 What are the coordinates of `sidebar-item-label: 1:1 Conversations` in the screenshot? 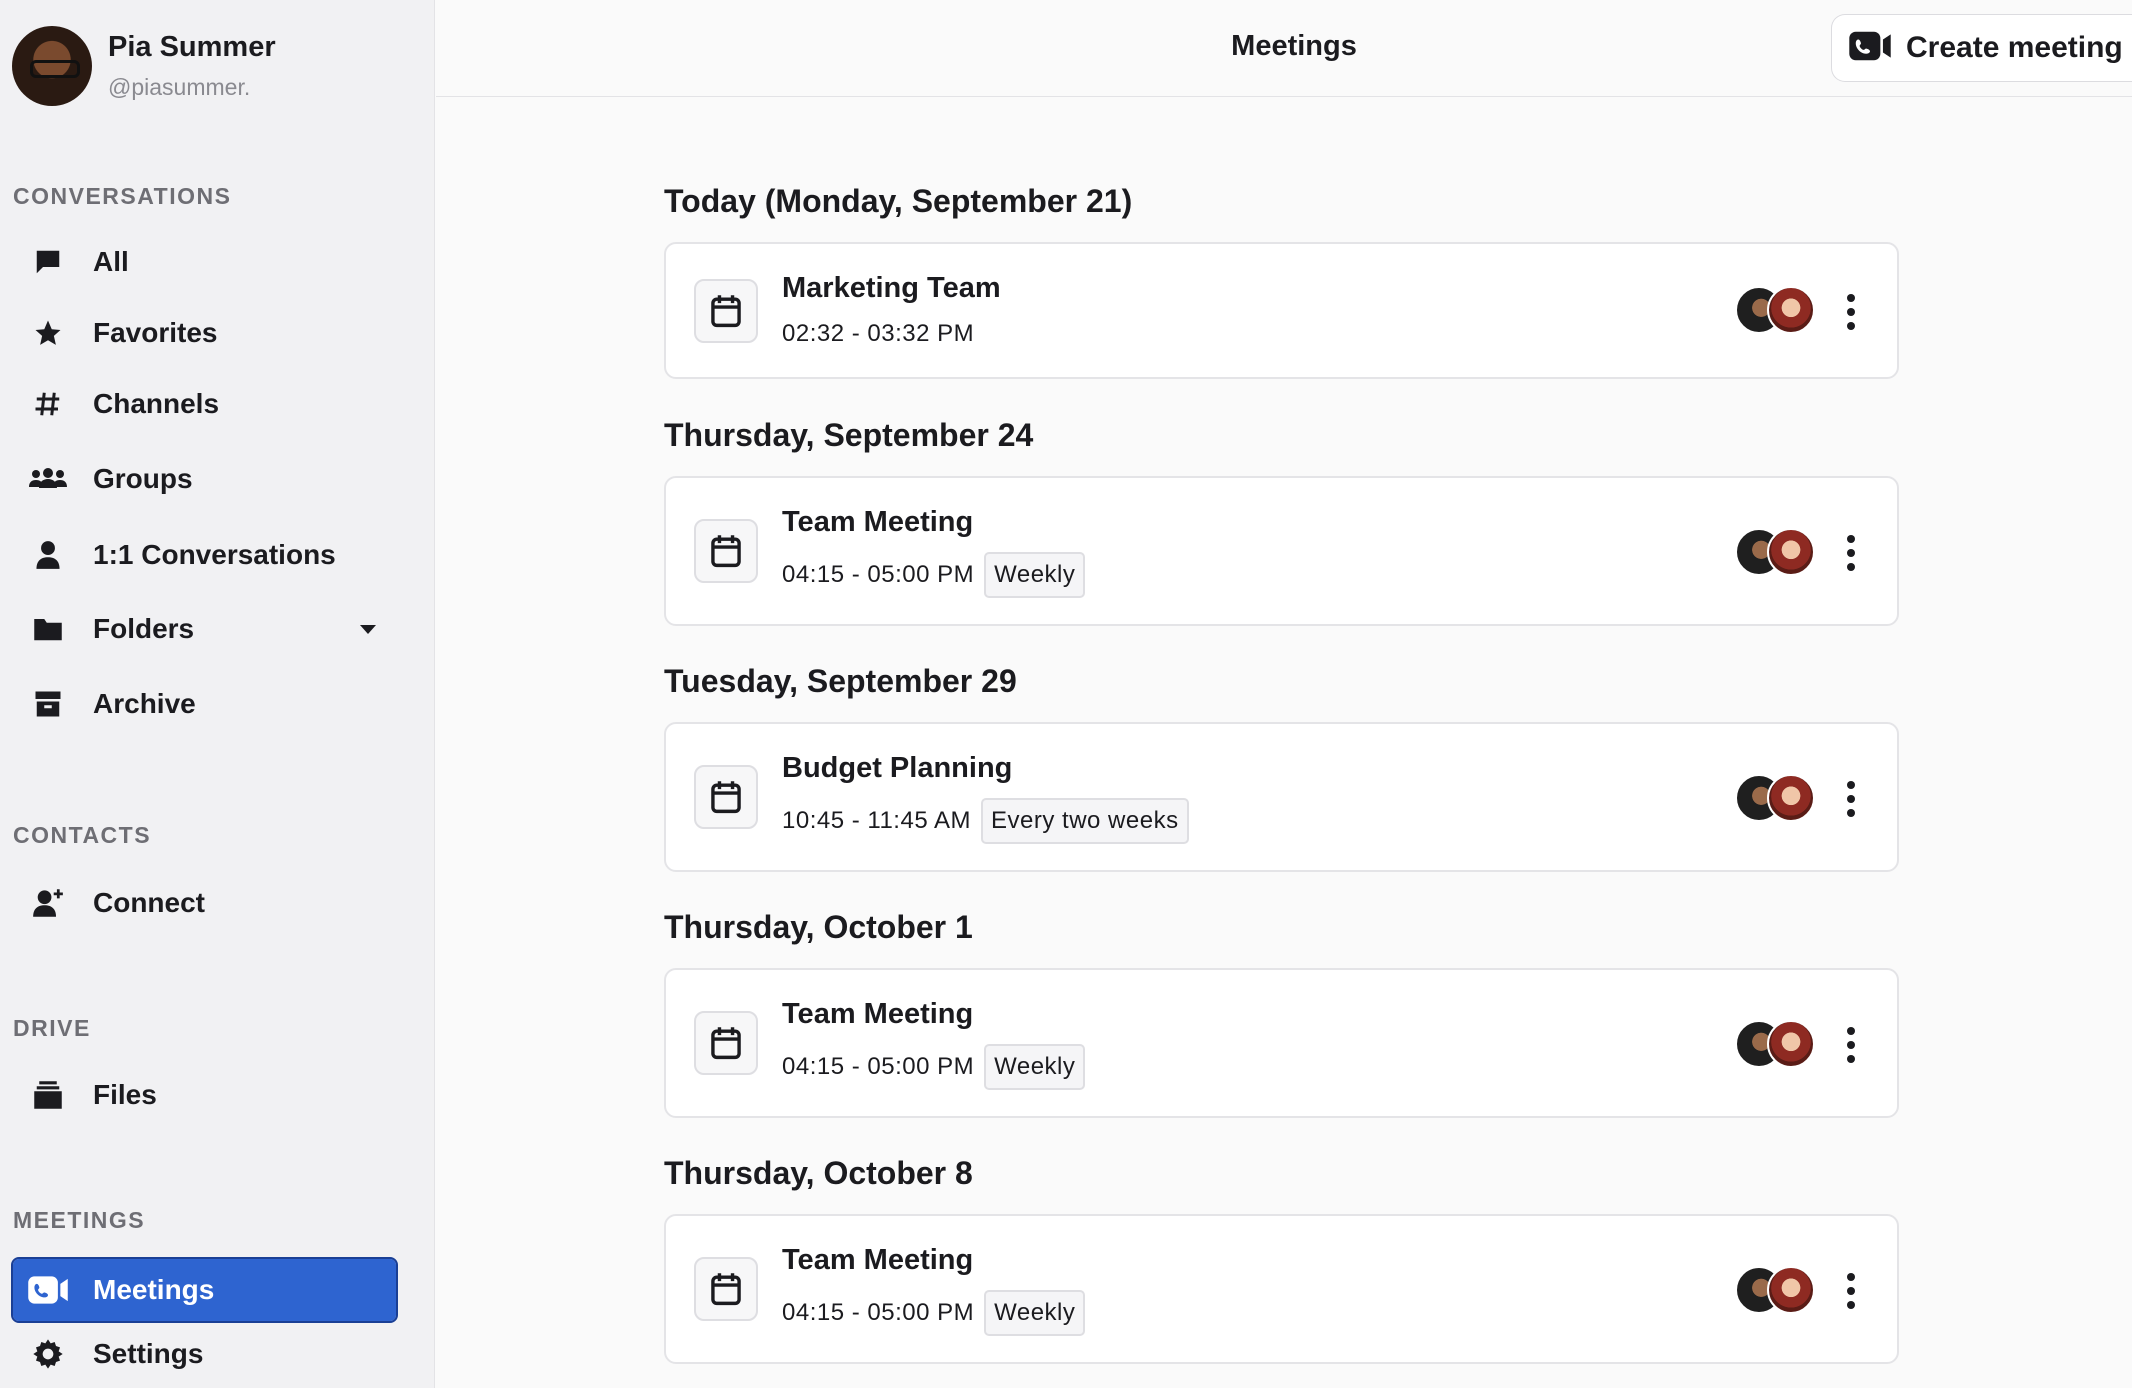 It's located at (214, 554).